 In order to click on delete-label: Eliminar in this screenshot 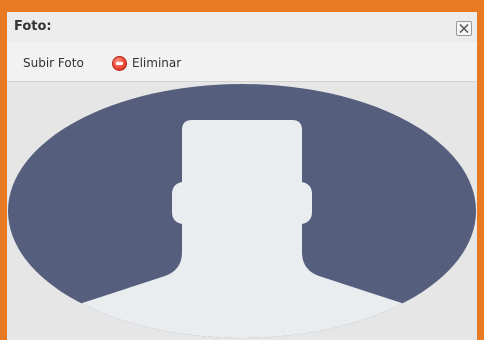, I will do `click(157, 63)`.